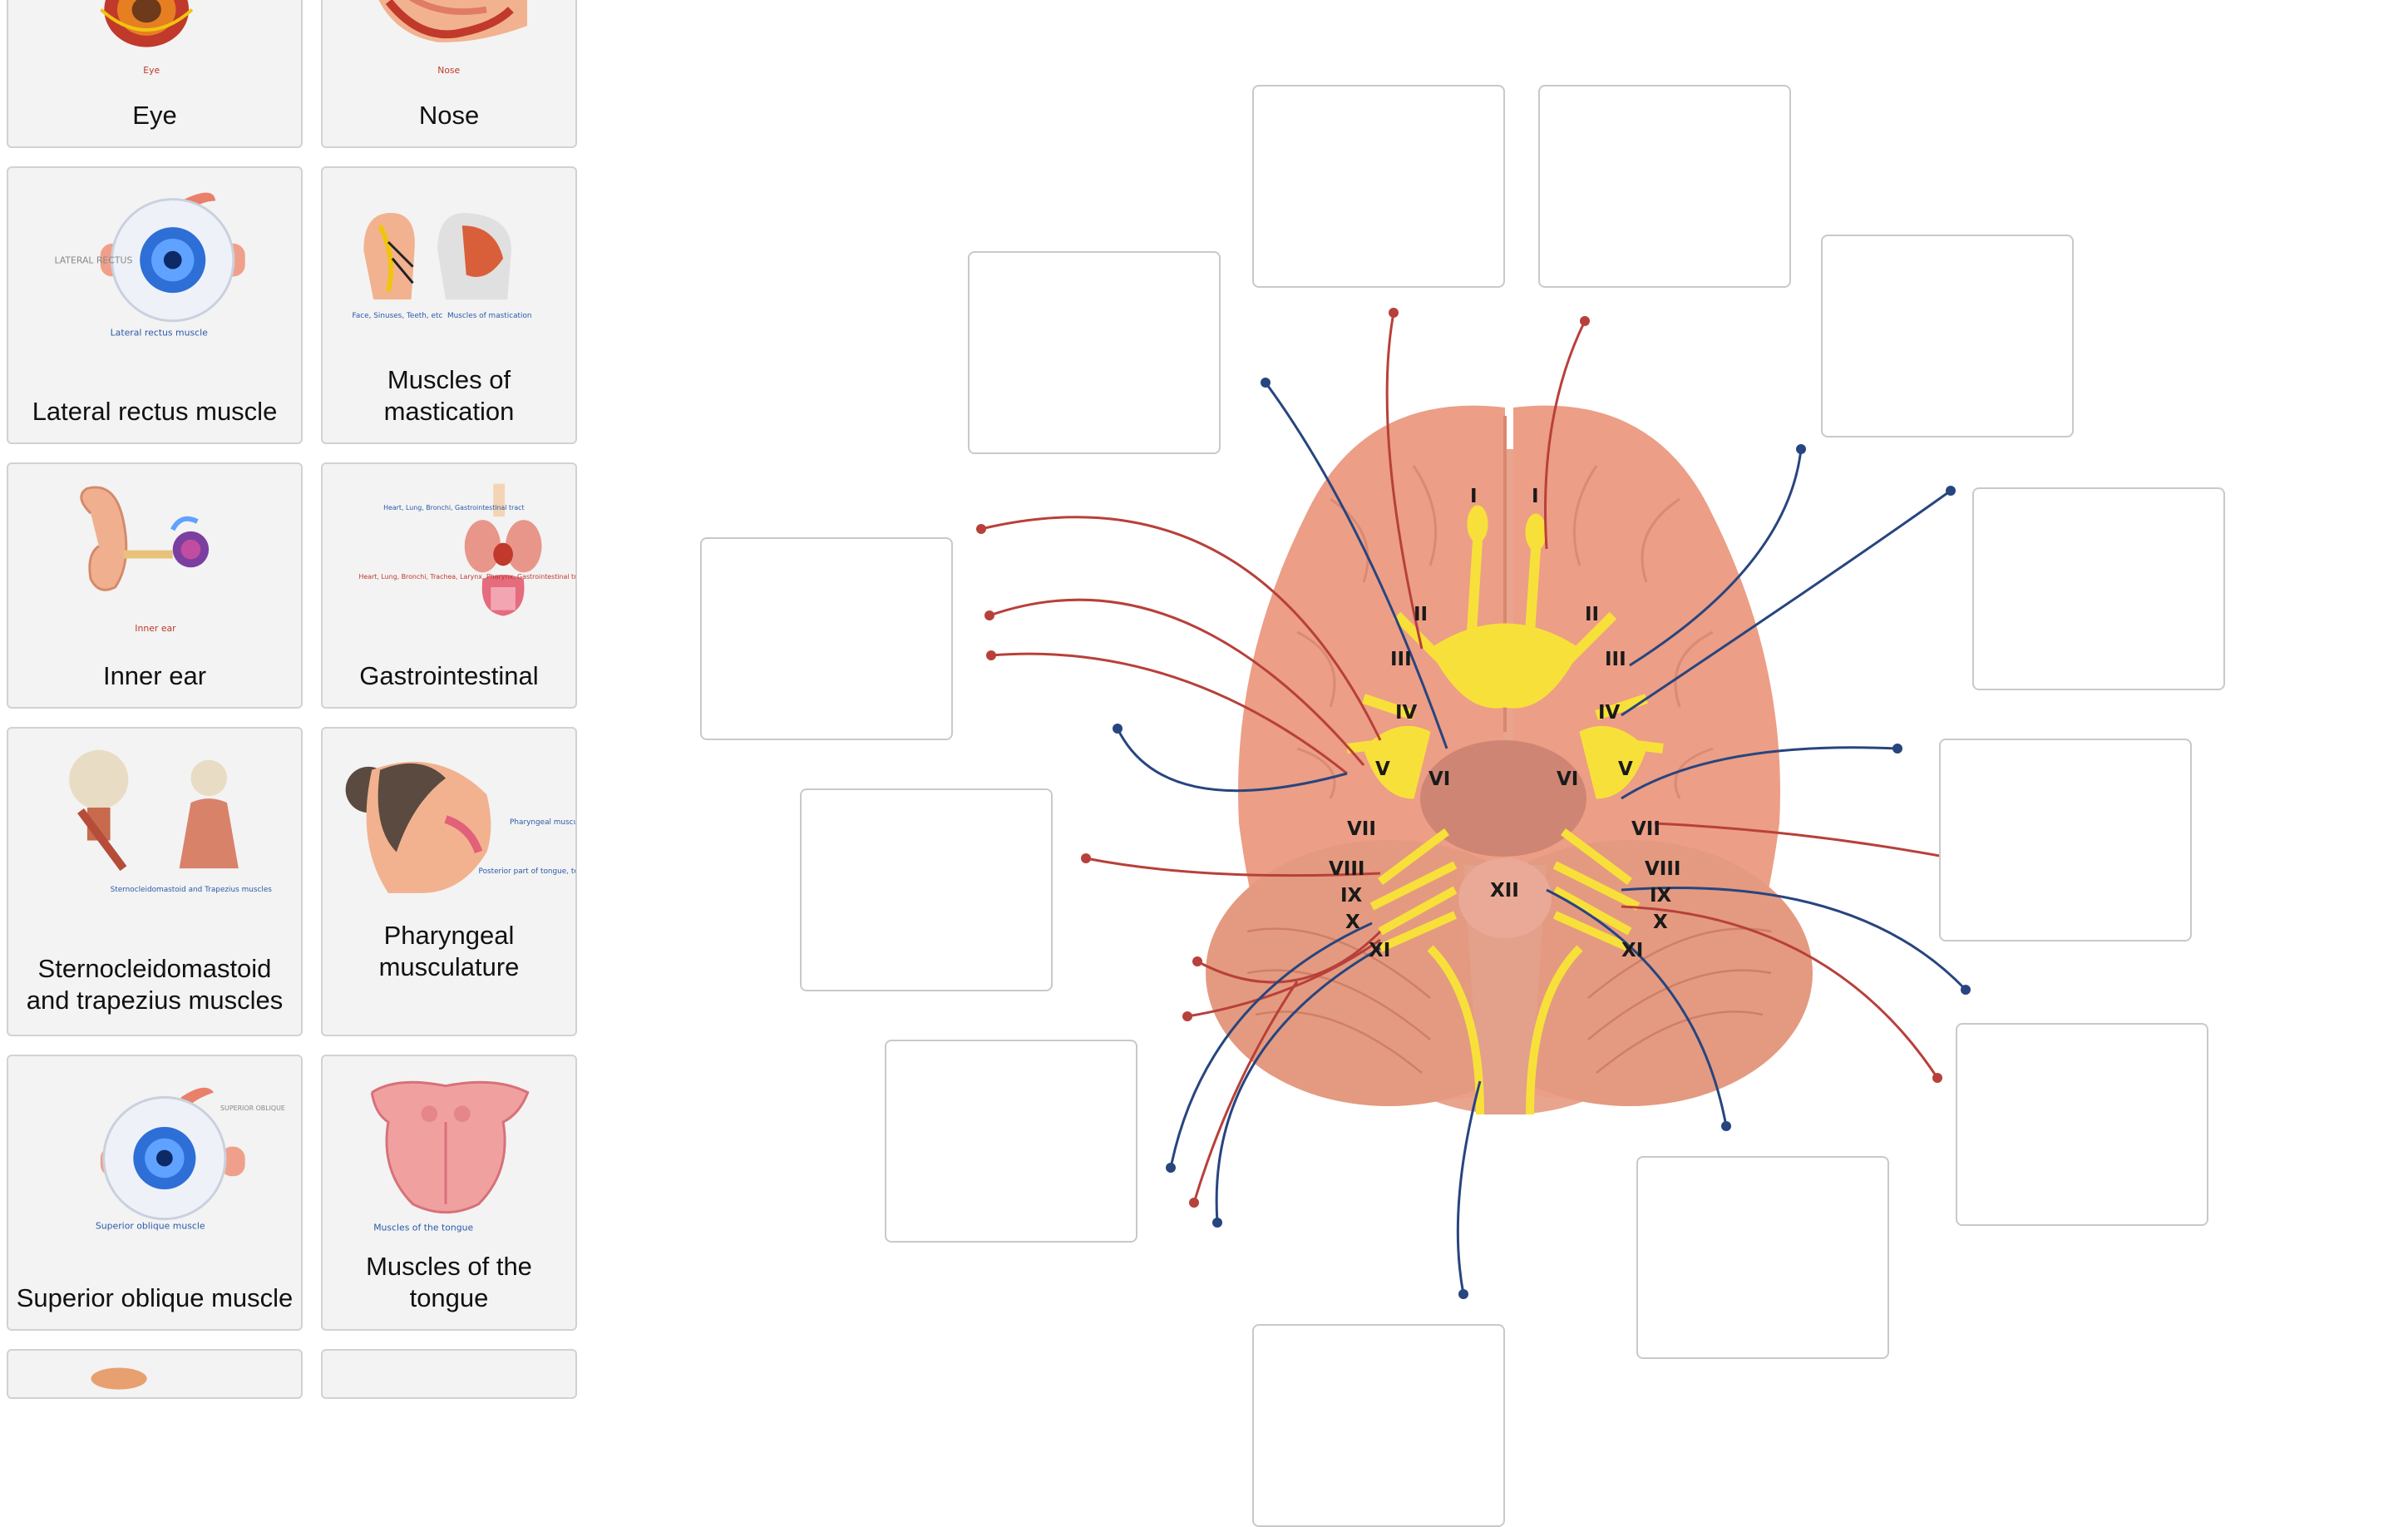  What do you see at coordinates (1401, 659) in the screenshot?
I see `cn-label-iii-left: III` at bounding box center [1401, 659].